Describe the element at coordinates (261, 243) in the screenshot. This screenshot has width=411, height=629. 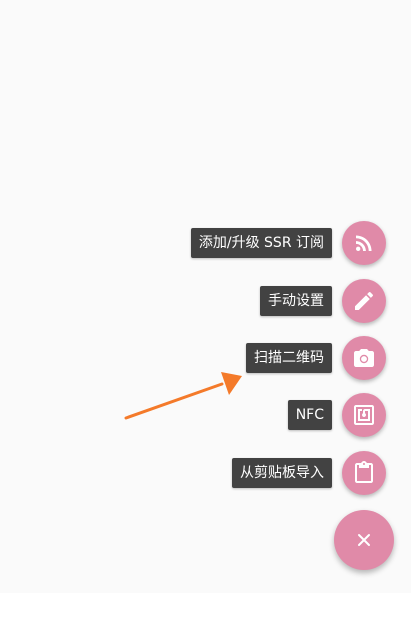
I see `add-ssr-subscription-label: 添加/升级 SSR 订阅` at that location.